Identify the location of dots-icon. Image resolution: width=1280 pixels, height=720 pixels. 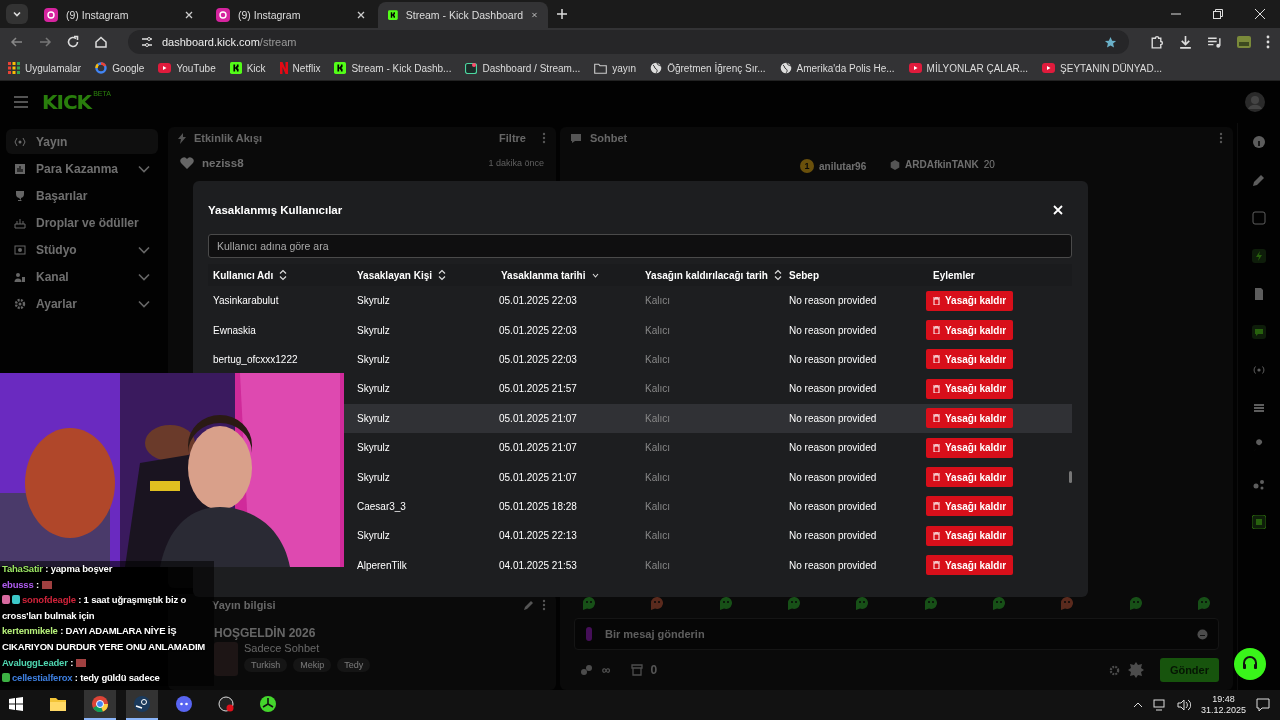
(1259, 484).